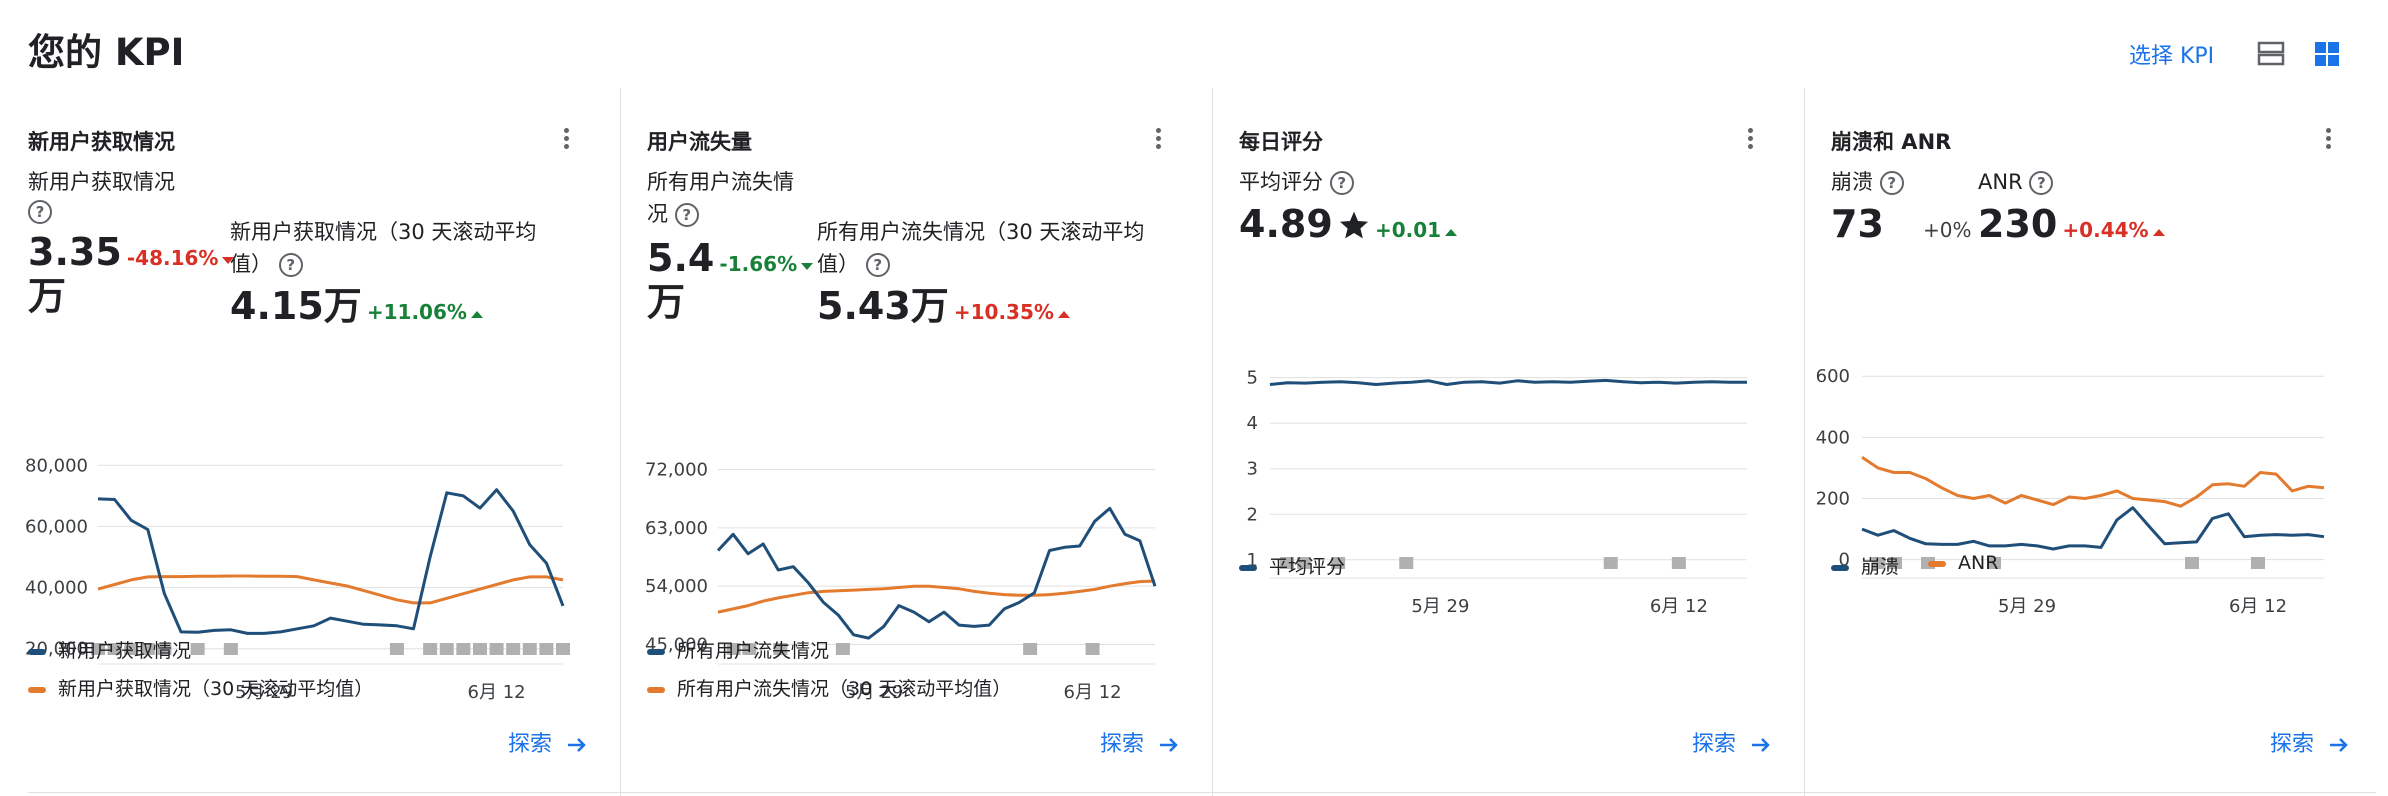  What do you see at coordinates (1947, 230) in the screenshot?
I see `metric-change: +0%` at bounding box center [1947, 230].